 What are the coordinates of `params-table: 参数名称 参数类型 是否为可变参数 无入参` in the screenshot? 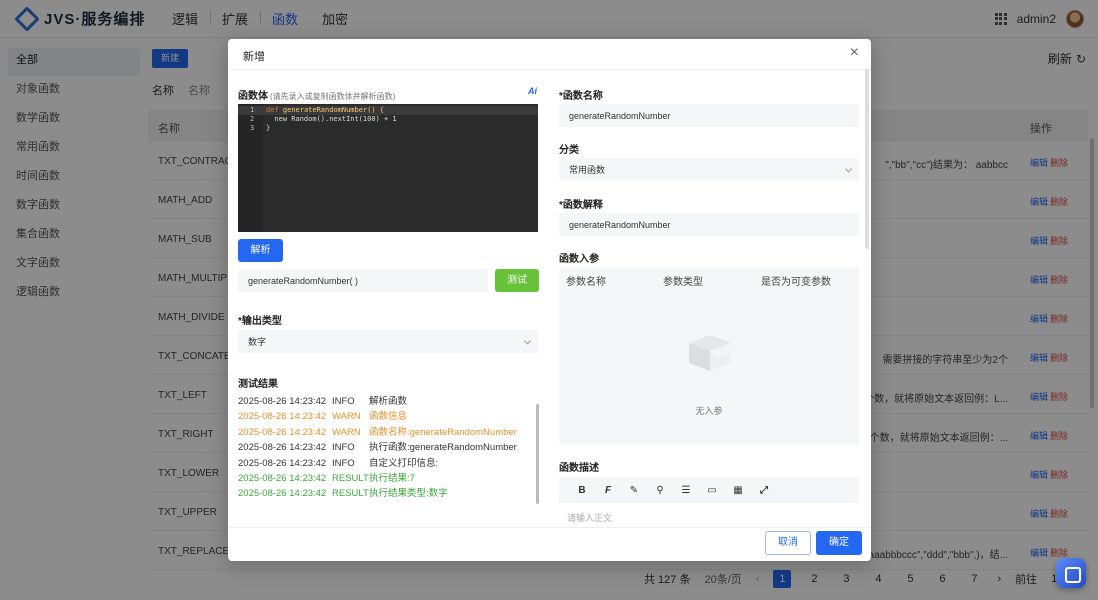 It's located at (709, 356).